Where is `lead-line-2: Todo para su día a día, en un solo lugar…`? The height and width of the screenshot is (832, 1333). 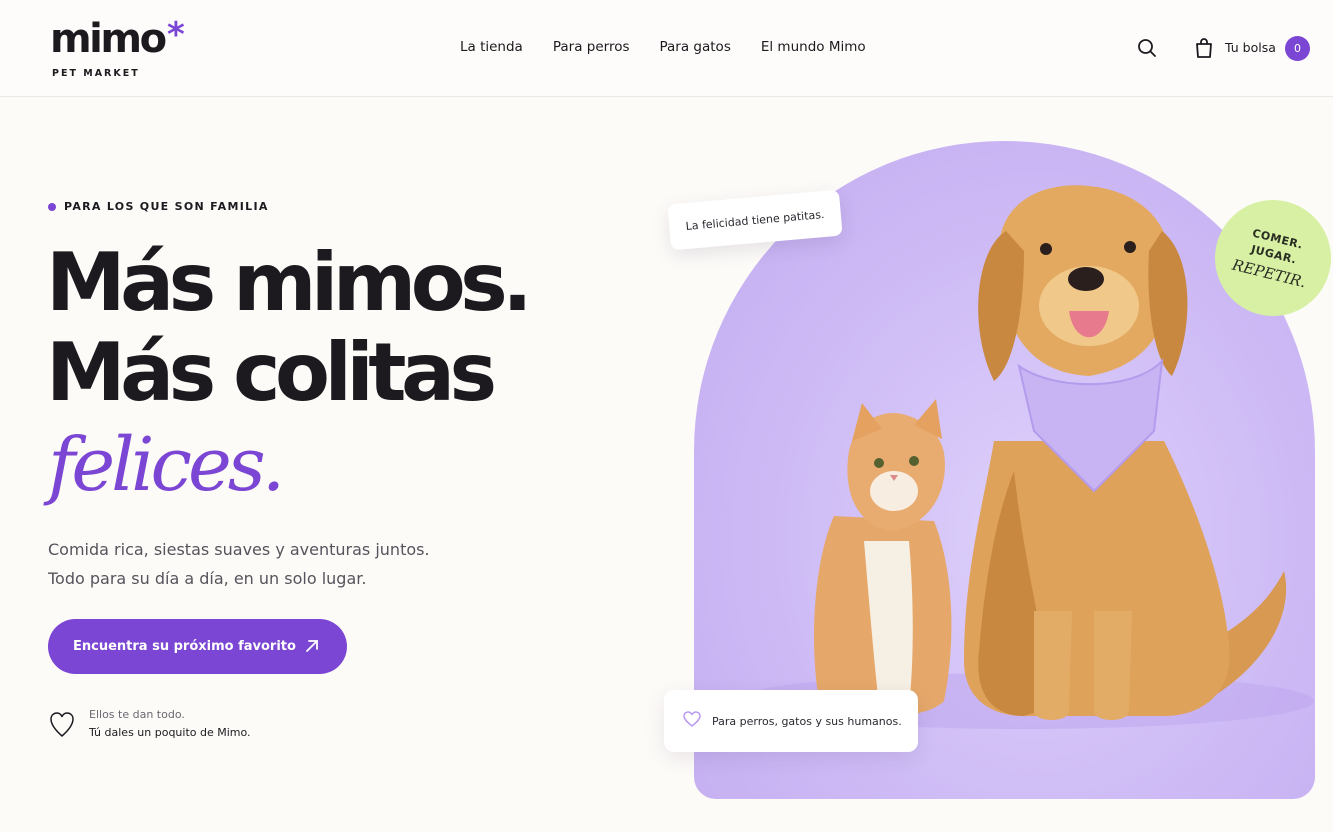
lead-line-2: Todo para su día a día, en un solo lugar… is located at coordinates (207, 578).